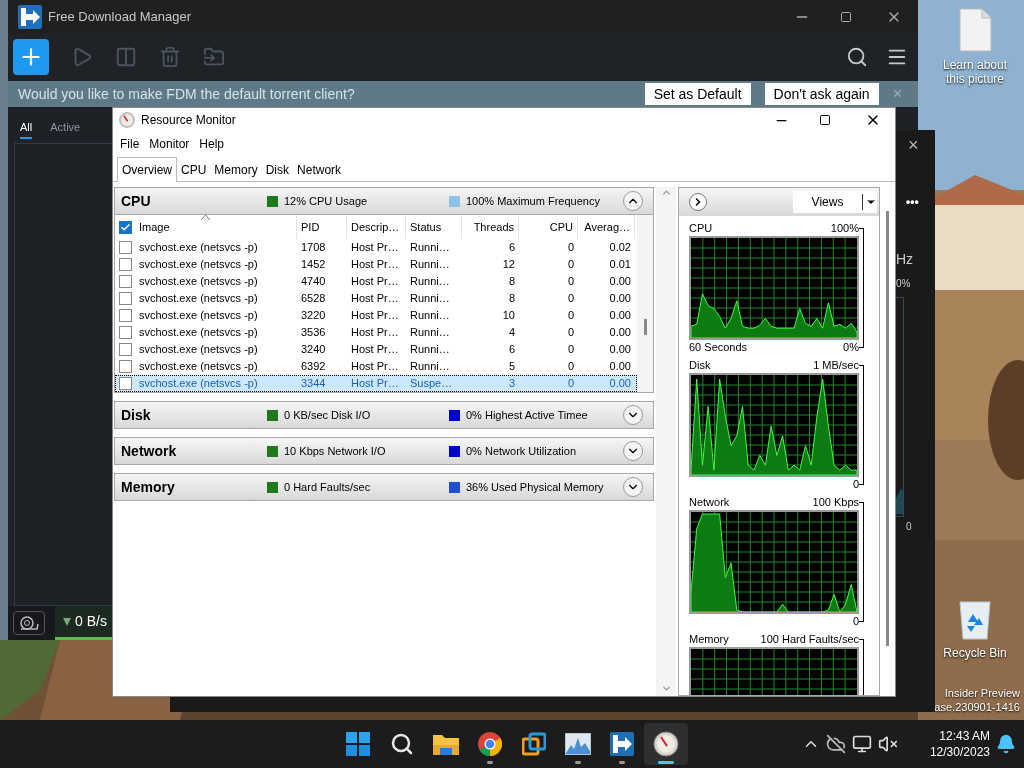 The width and height of the screenshot is (1024, 768). What do you see at coordinates (154, 227) in the screenshot?
I see `header-text: Image` at bounding box center [154, 227].